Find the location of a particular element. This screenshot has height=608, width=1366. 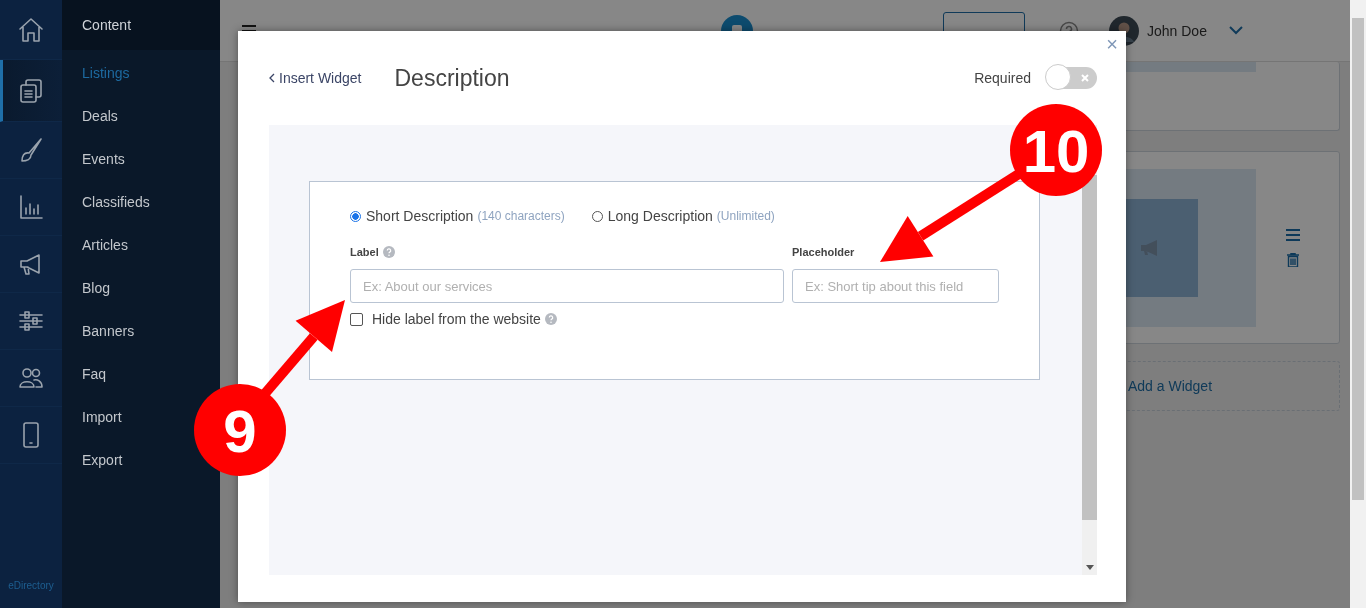

menu-title: Content is located at coordinates (141, 25).